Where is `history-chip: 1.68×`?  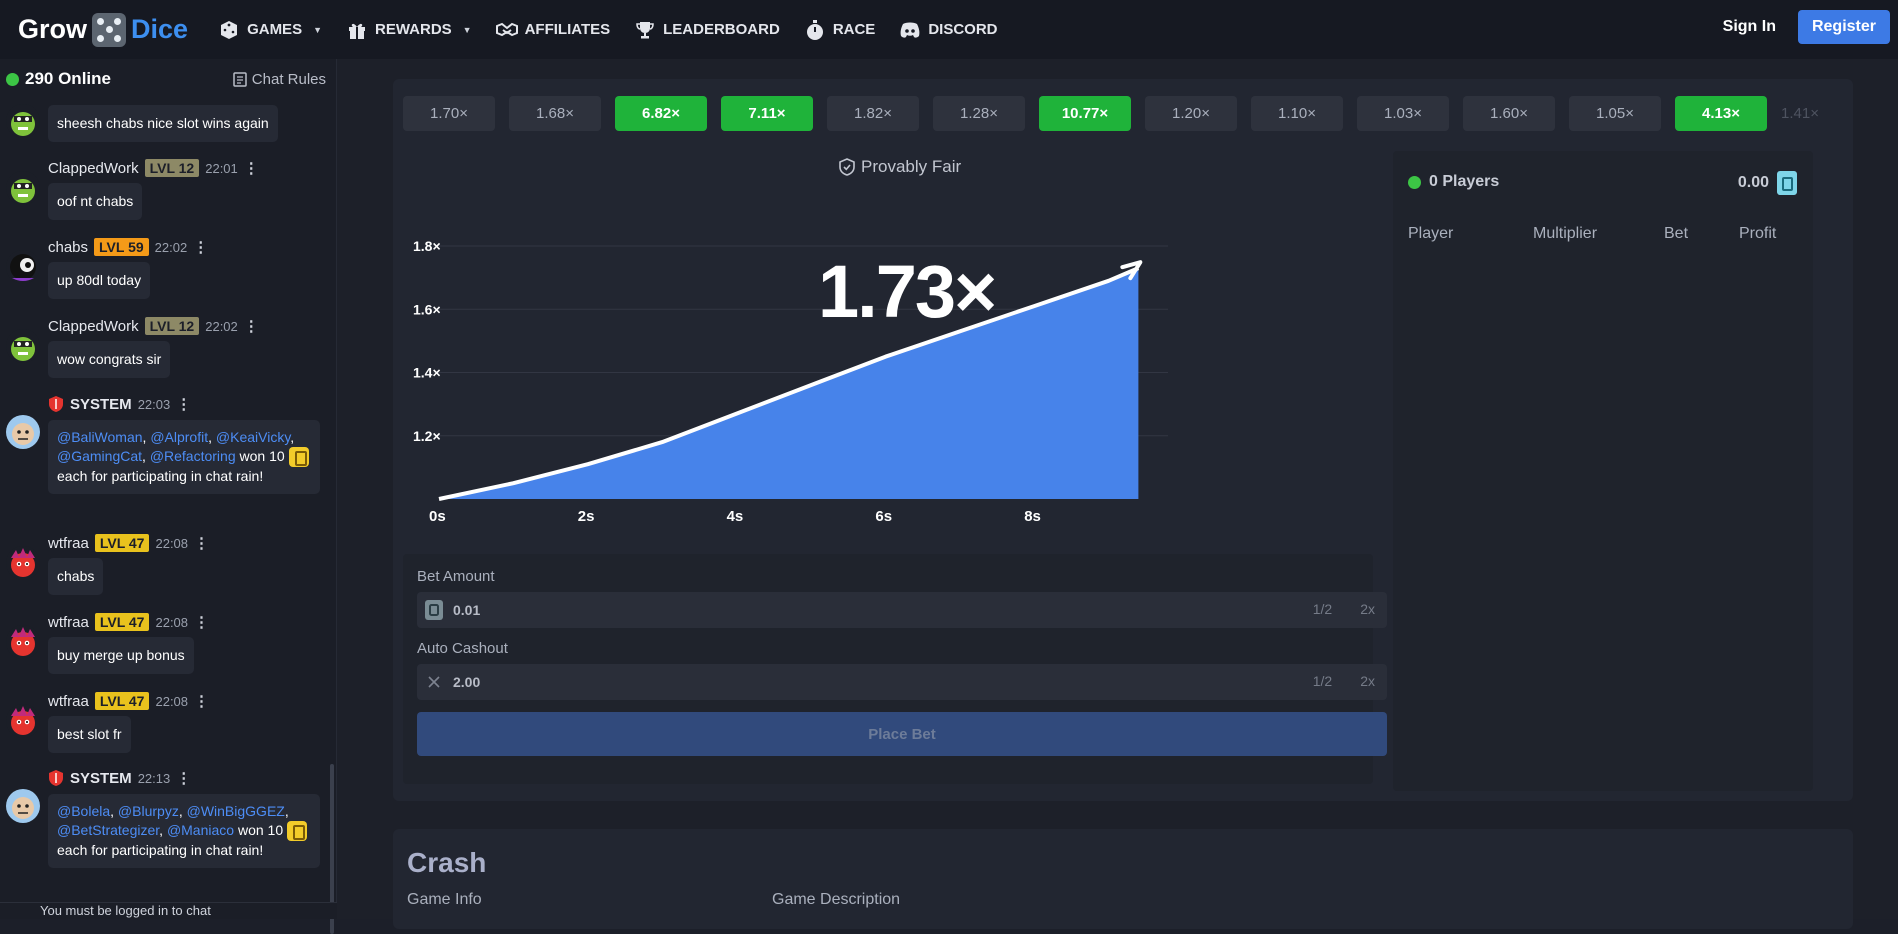 history-chip: 1.68× is located at coordinates (555, 113).